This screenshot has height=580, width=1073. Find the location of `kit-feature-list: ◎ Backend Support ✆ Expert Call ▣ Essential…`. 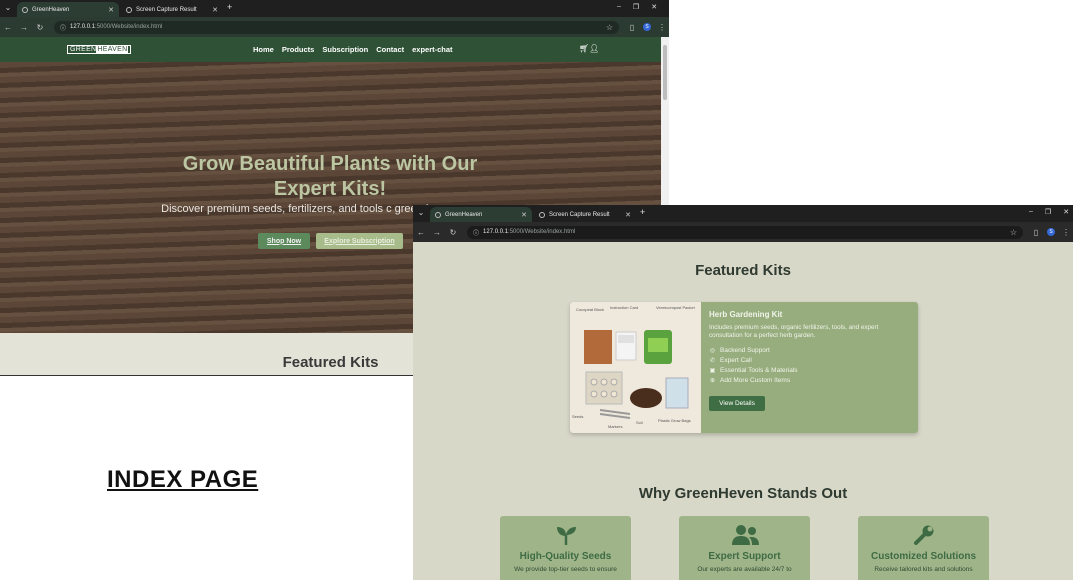

kit-feature-list: ◎ Backend Support ✆ Expert Call ▣ Essential… is located at coordinates (753, 366).